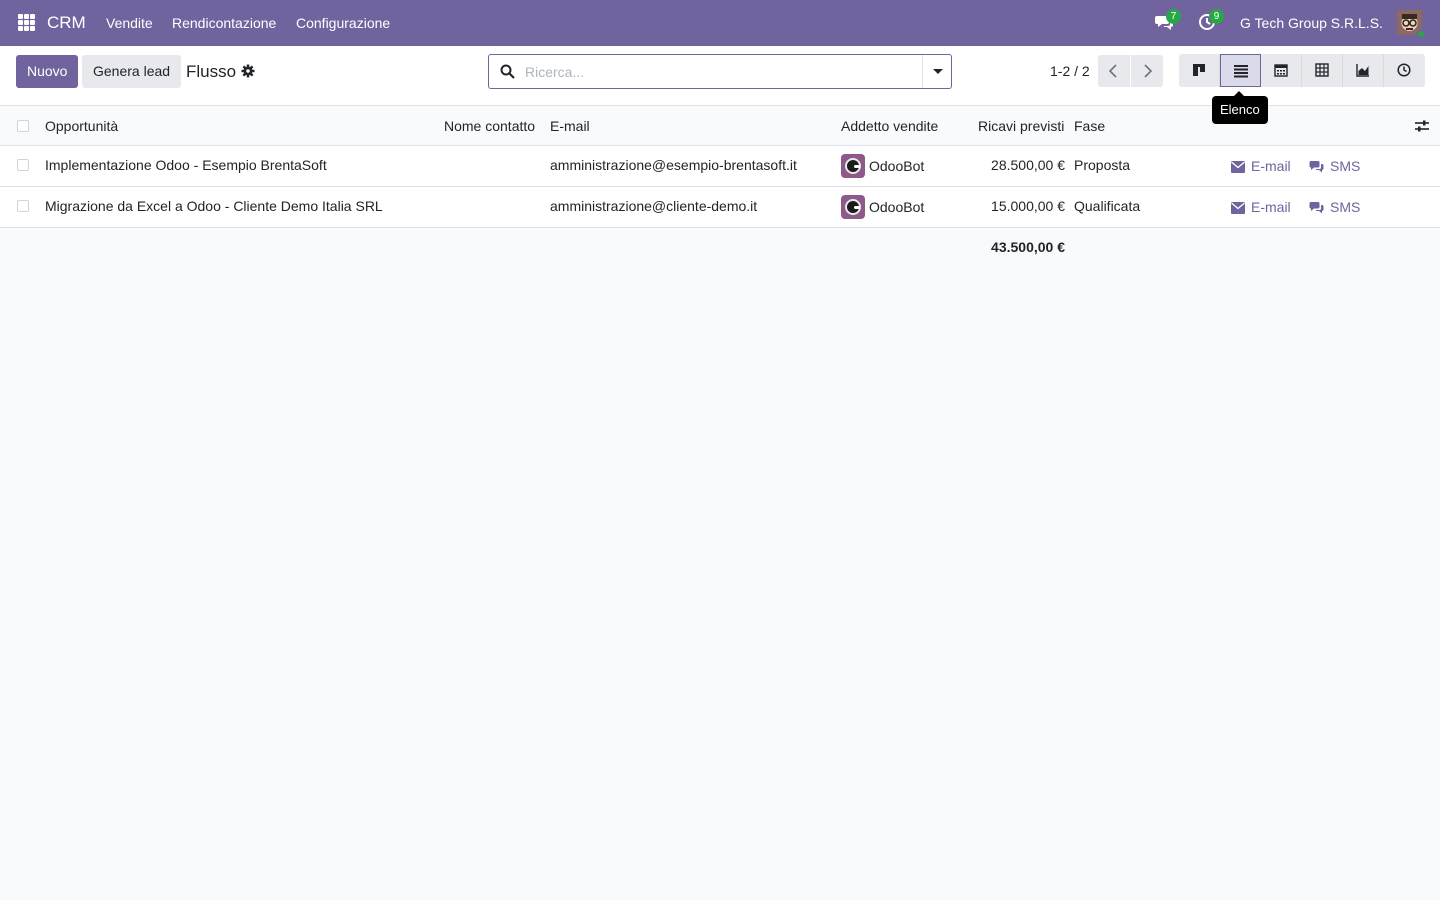 The image size is (1440, 900). What do you see at coordinates (1216, 16) in the screenshot?
I see `activities-count-badge: 9` at bounding box center [1216, 16].